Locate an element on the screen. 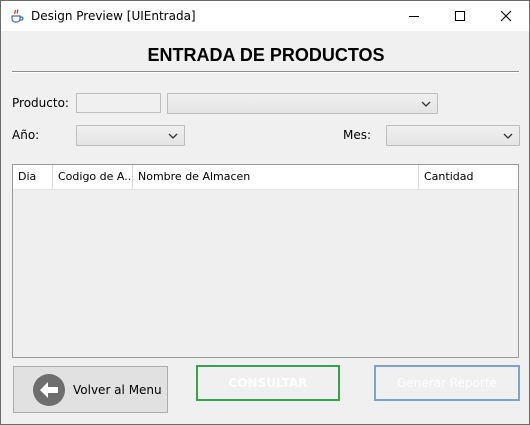  volver-menu-button: Volver al Menu is located at coordinates (90, 389).